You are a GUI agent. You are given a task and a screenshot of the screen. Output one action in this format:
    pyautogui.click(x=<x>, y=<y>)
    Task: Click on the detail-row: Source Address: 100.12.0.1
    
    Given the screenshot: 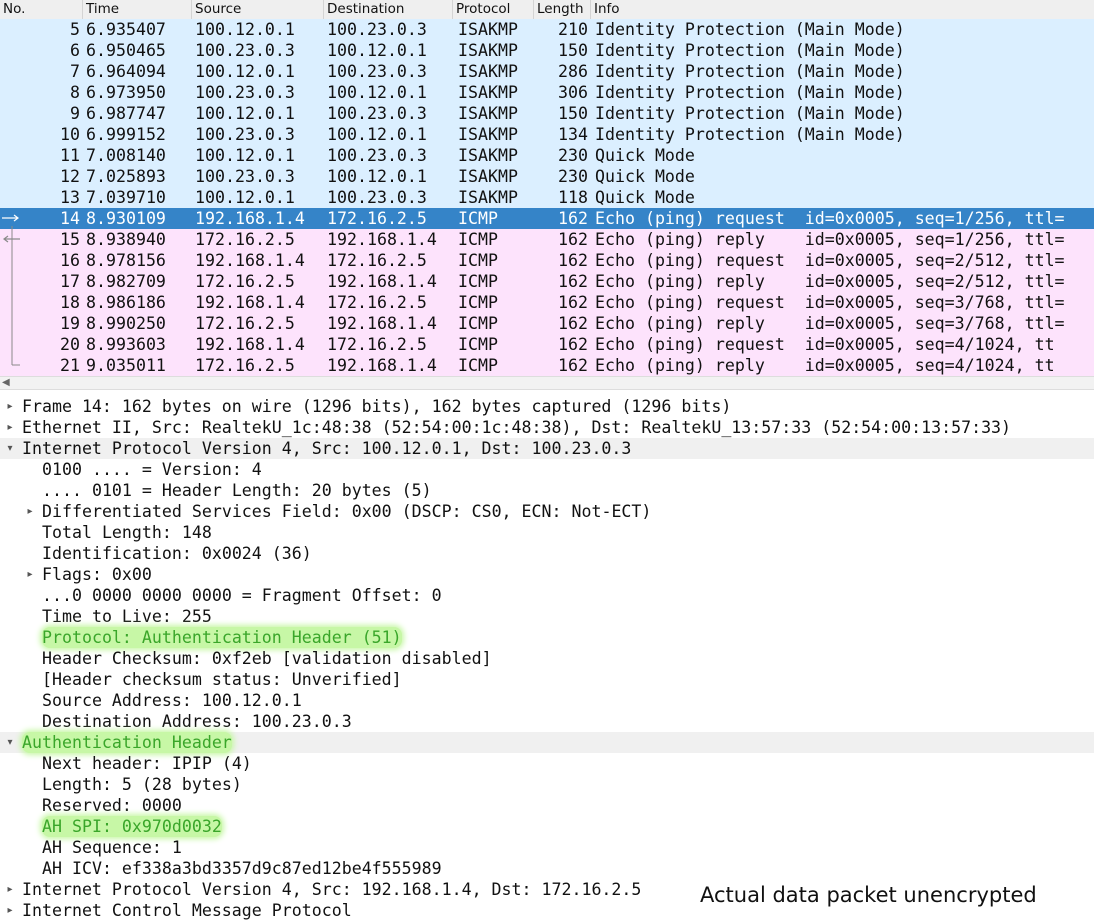 What is the action you would take?
    pyautogui.click(x=547, y=700)
    